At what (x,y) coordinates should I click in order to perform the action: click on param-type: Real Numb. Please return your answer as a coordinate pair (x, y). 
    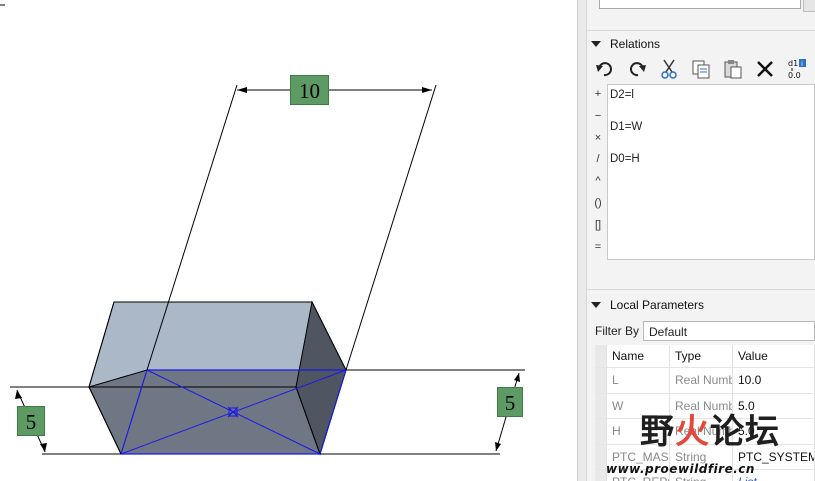
    Looking at the image, I should click on (701, 380).